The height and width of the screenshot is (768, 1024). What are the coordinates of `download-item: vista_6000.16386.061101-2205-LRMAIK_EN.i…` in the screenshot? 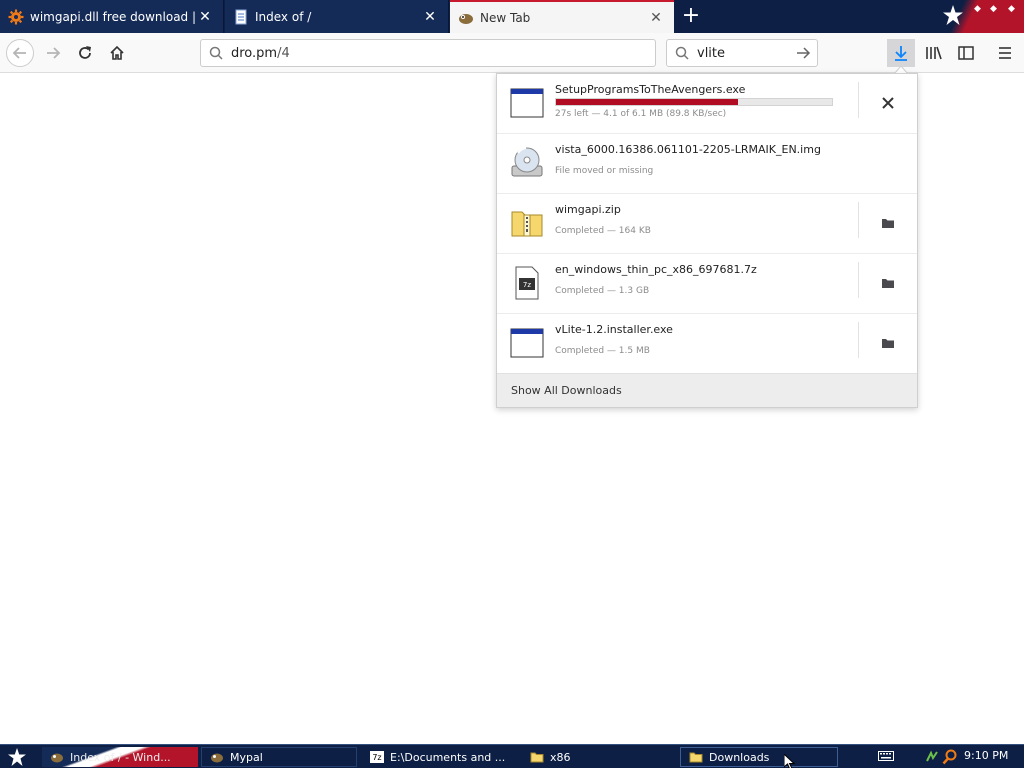 It's located at (707, 164).